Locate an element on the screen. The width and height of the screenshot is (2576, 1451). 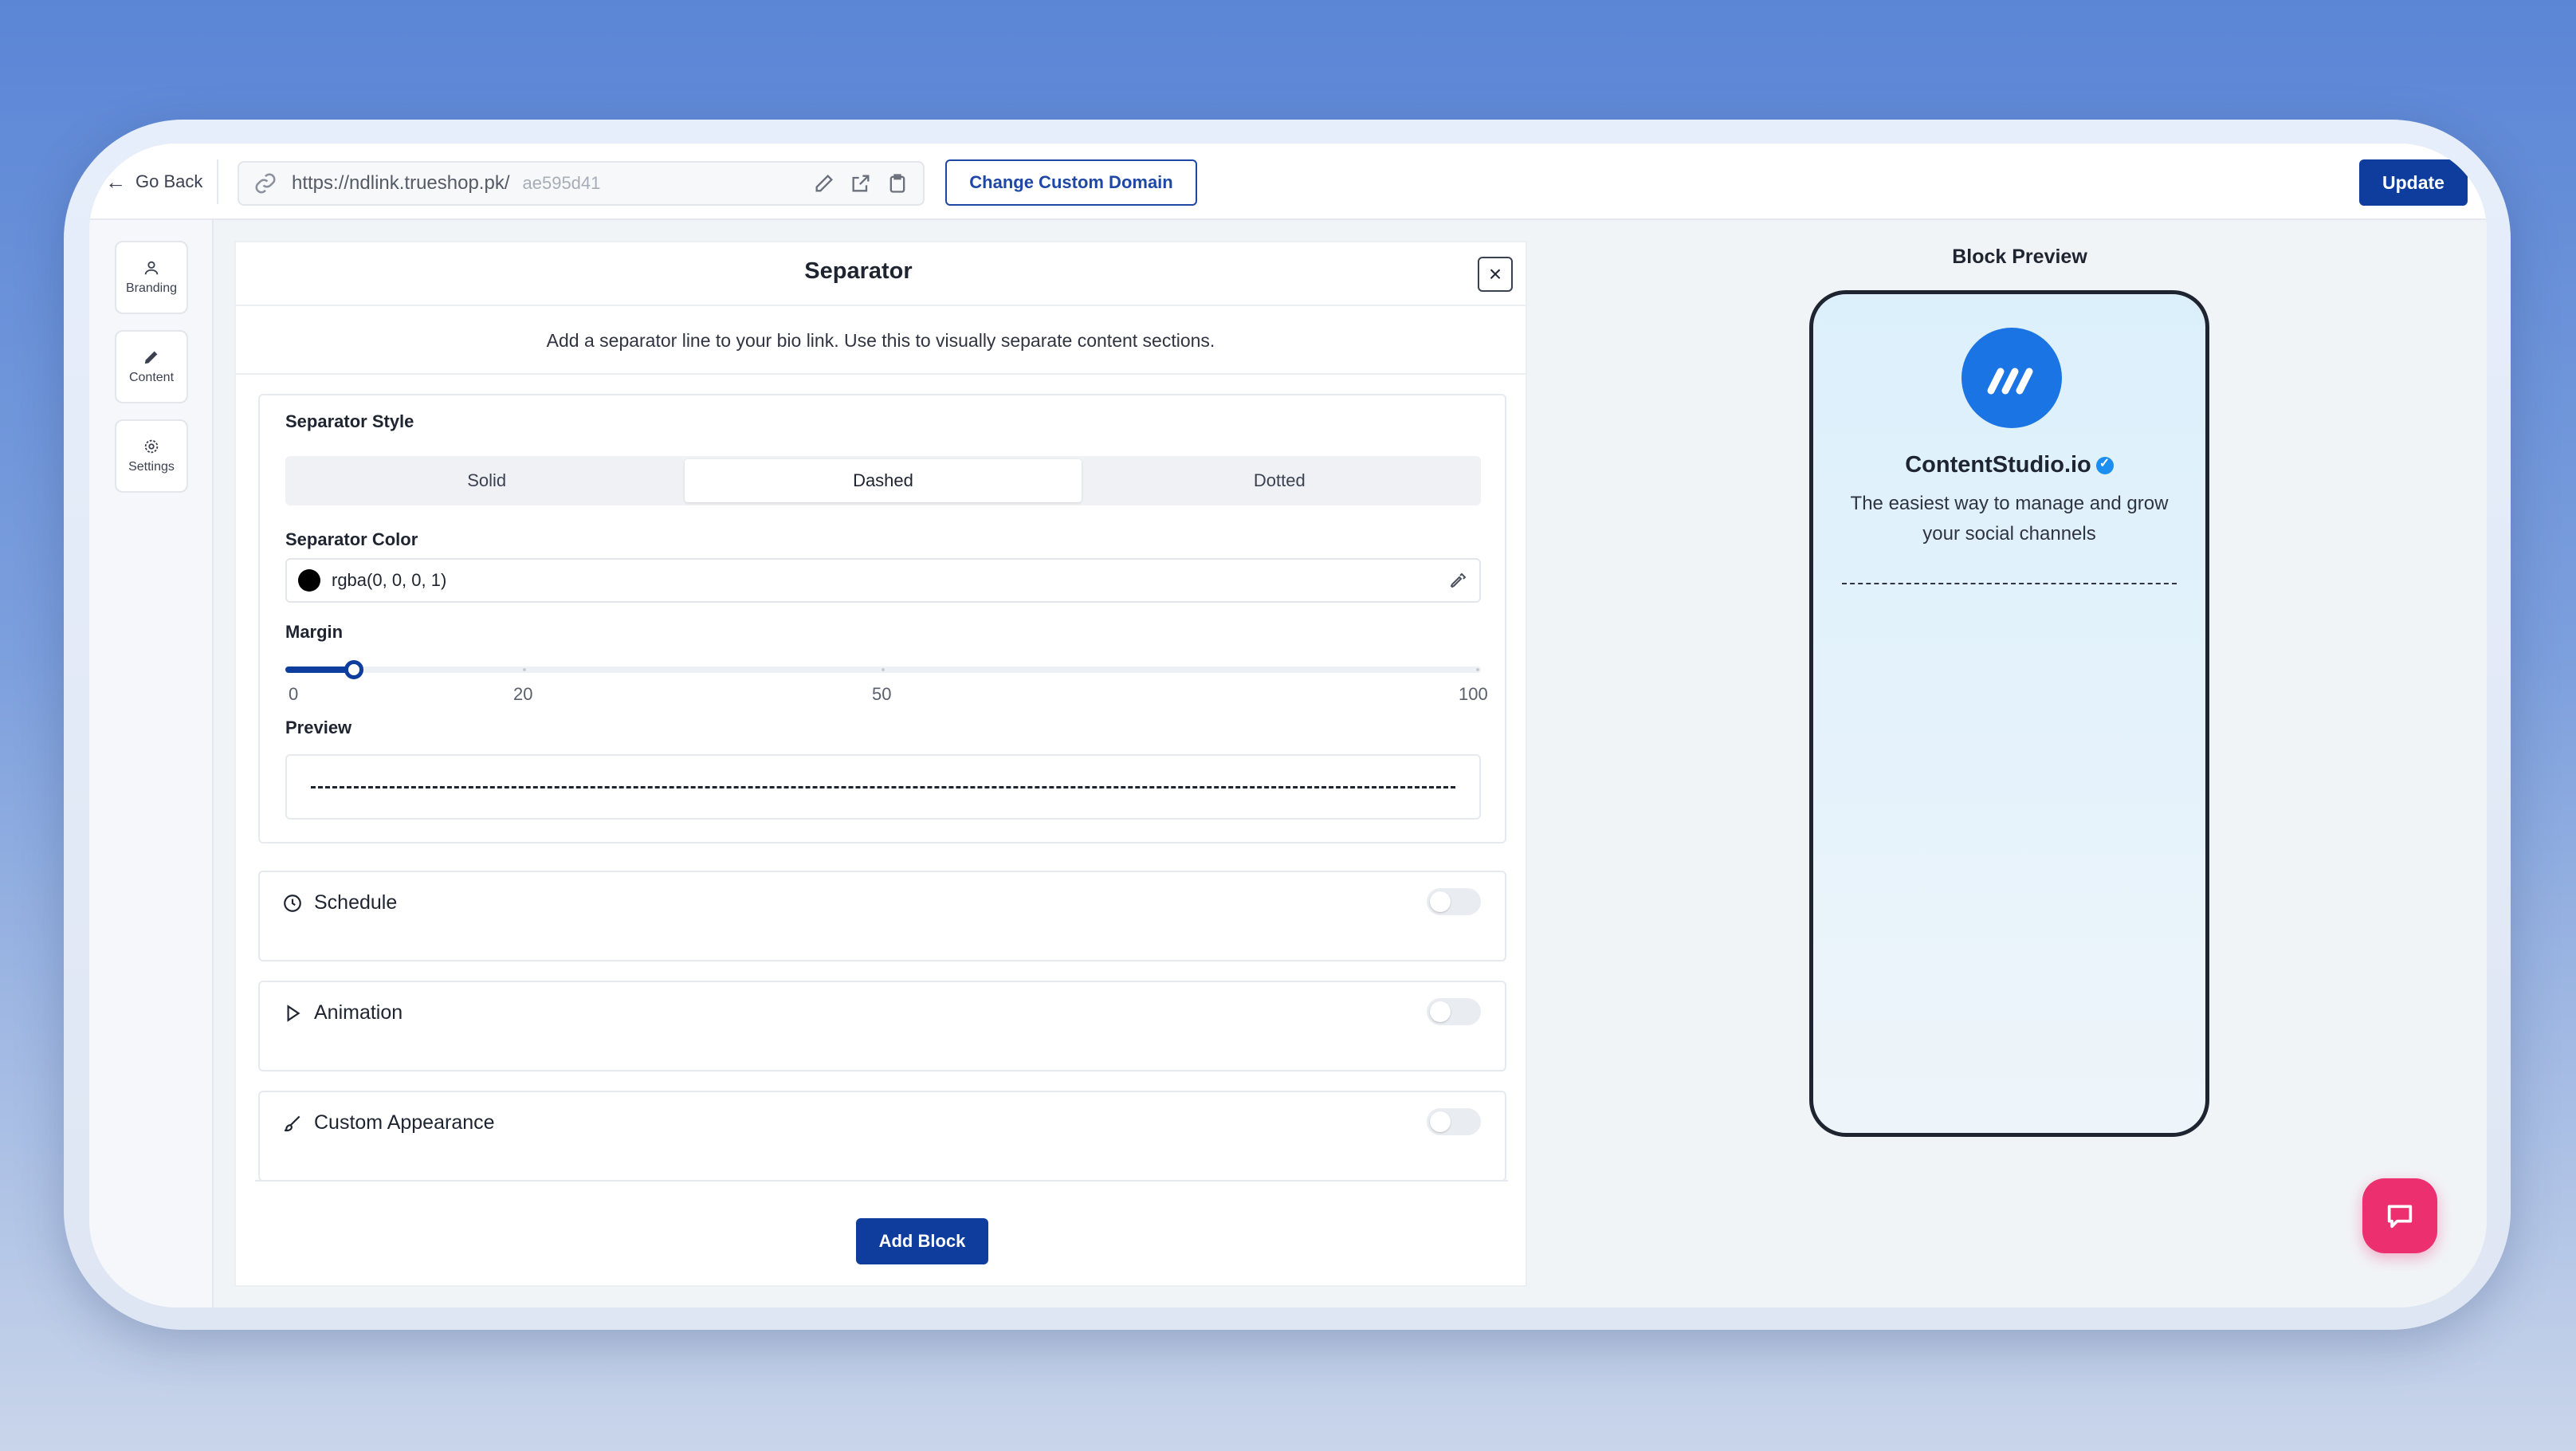
brand-mark-icon is located at coordinates (2010, 381).